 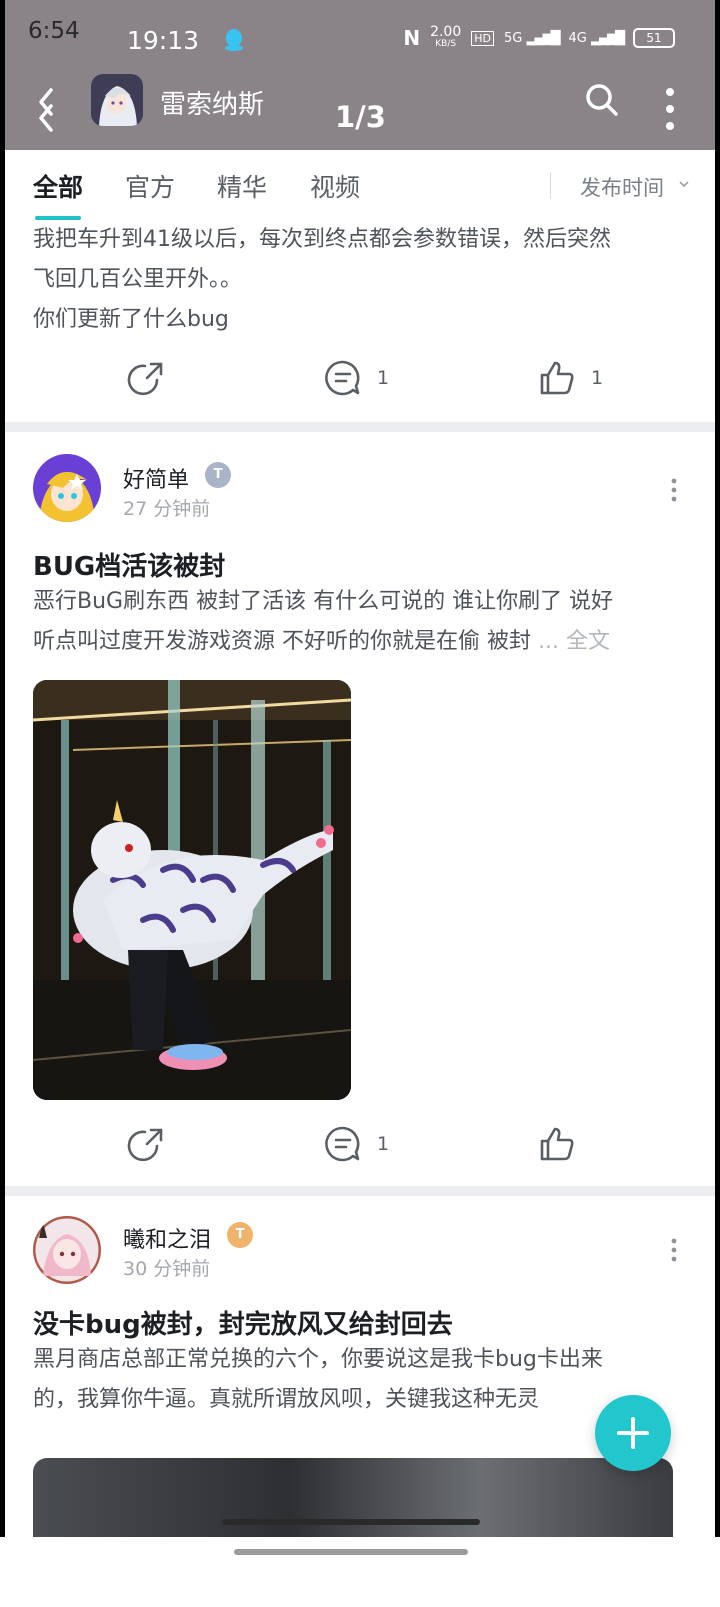 I want to click on tab-all: 全部, so click(x=58, y=186).